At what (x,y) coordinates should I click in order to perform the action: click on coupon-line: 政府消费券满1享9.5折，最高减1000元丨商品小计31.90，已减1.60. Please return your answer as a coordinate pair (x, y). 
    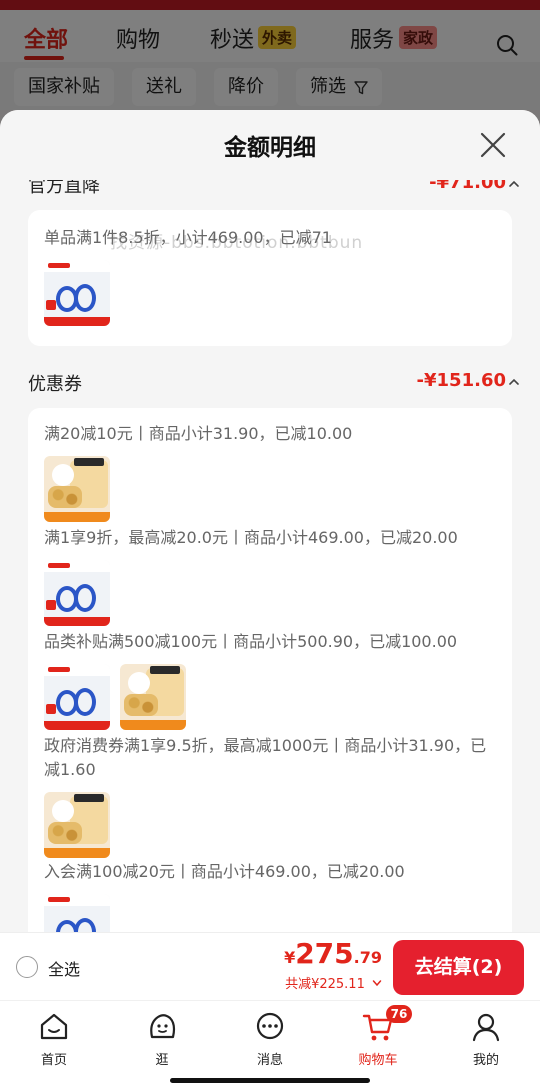
    Looking at the image, I should click on (265, 757).